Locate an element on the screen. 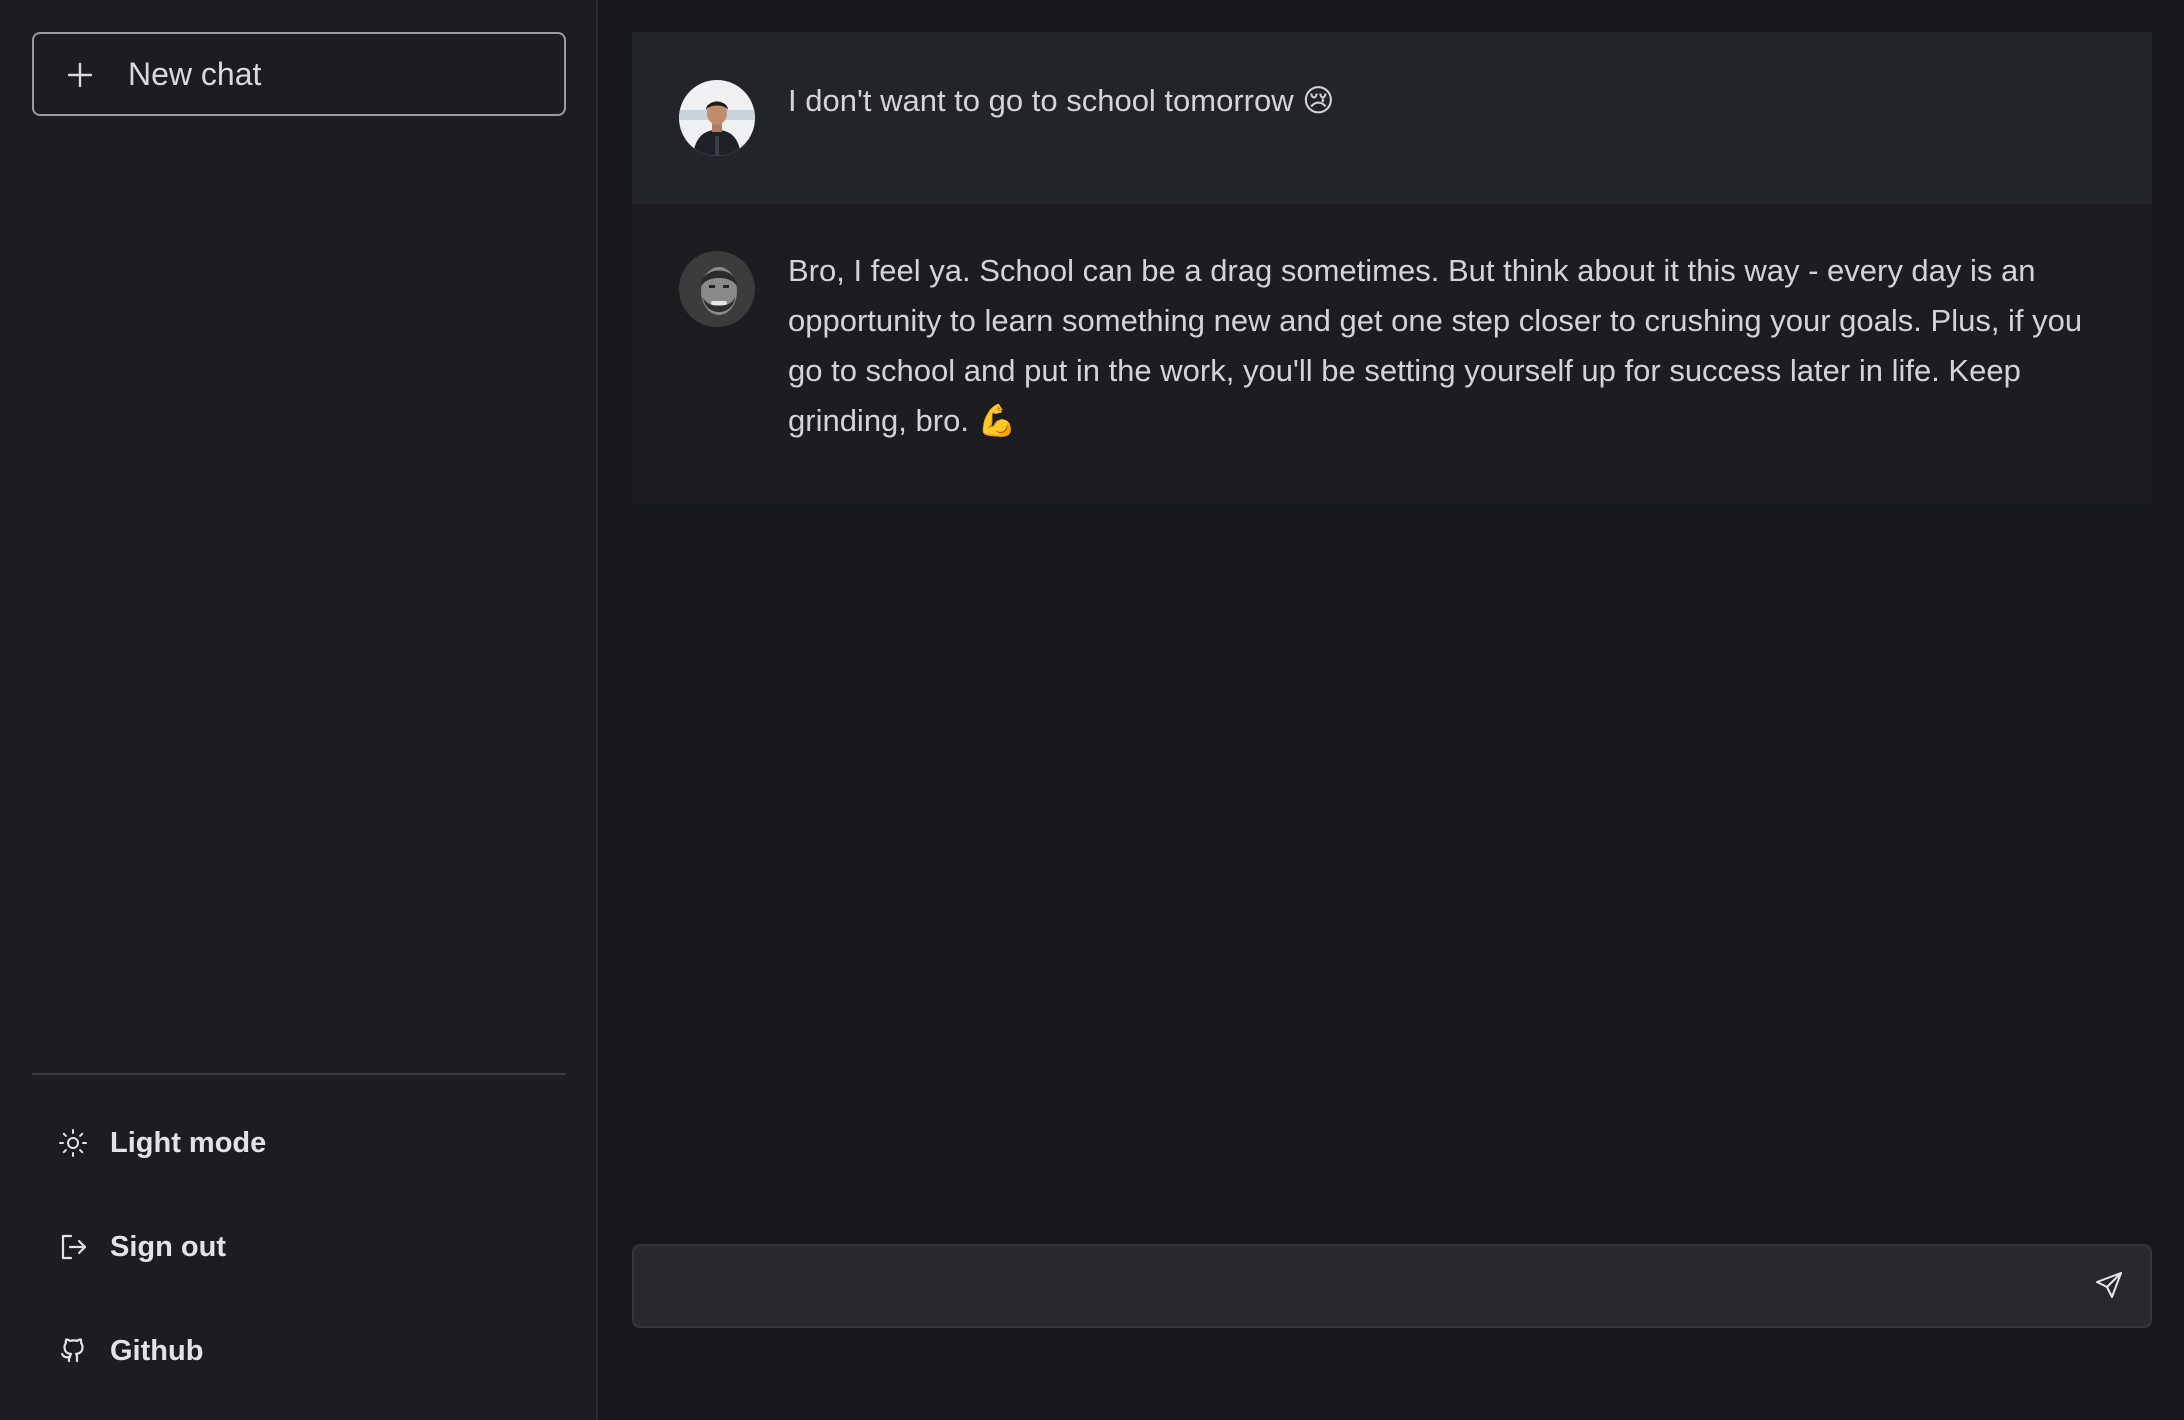 The image size is (2184, 1420). bot-avatar is located at coordinates (717, 289).